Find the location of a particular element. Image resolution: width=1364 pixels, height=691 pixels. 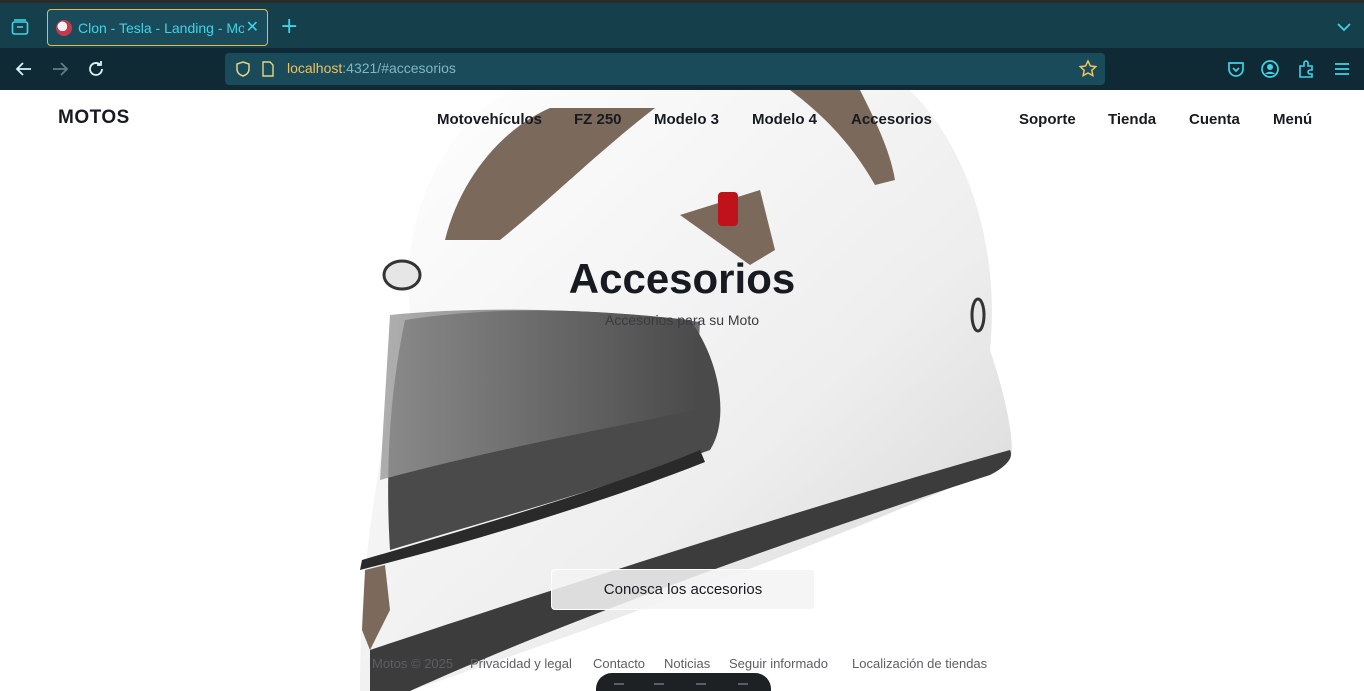

helmet-favicon-icon is located at coordinates (64, 27).